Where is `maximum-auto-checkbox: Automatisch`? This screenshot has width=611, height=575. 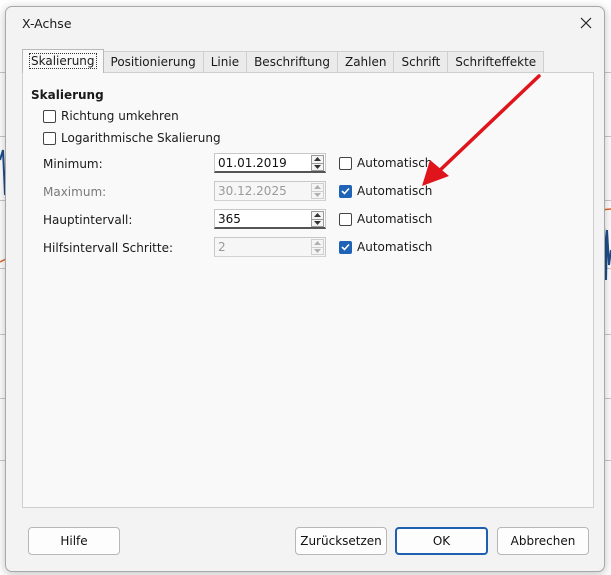 maximum-auto-checkbox: Automatisch is located at coordinates (385, 191).